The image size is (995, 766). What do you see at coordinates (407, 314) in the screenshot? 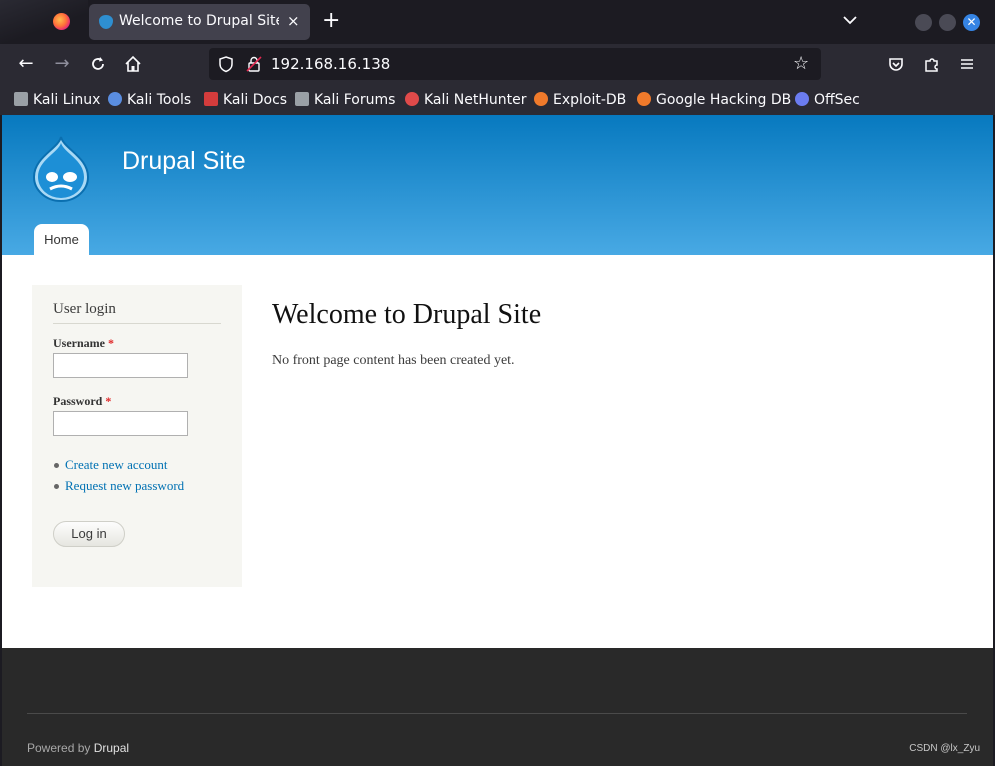
I see `page-title: Welcome to Drupal Site` at bounding box center [407, 314].